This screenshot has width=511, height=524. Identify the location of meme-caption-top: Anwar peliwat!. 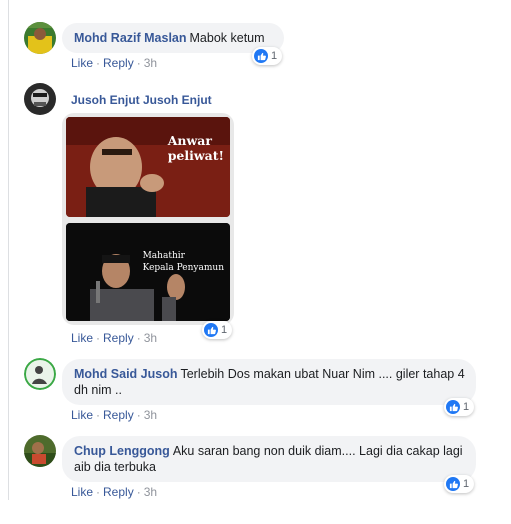
(195, 148).